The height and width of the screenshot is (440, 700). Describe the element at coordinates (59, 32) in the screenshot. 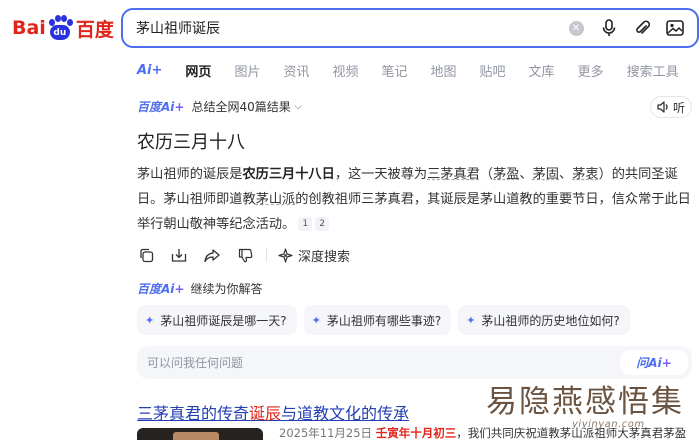

I see `logo-text-du: du` at that location.